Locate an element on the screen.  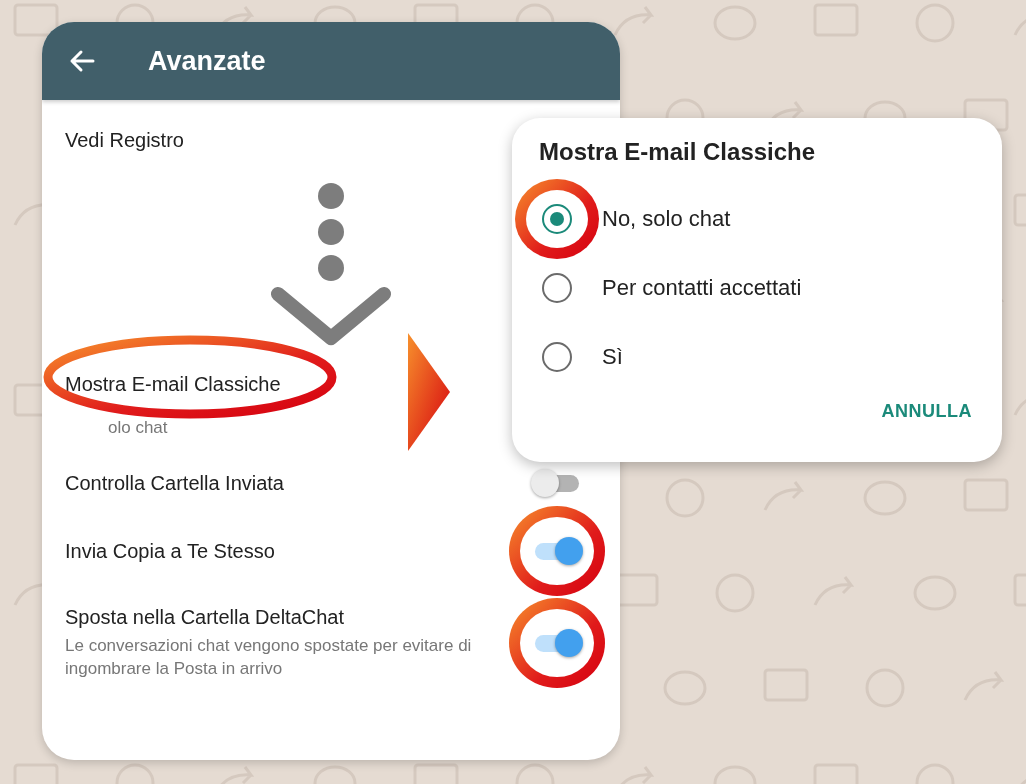
setting-title: Vedi Registro is located at coordinates (124, 140).